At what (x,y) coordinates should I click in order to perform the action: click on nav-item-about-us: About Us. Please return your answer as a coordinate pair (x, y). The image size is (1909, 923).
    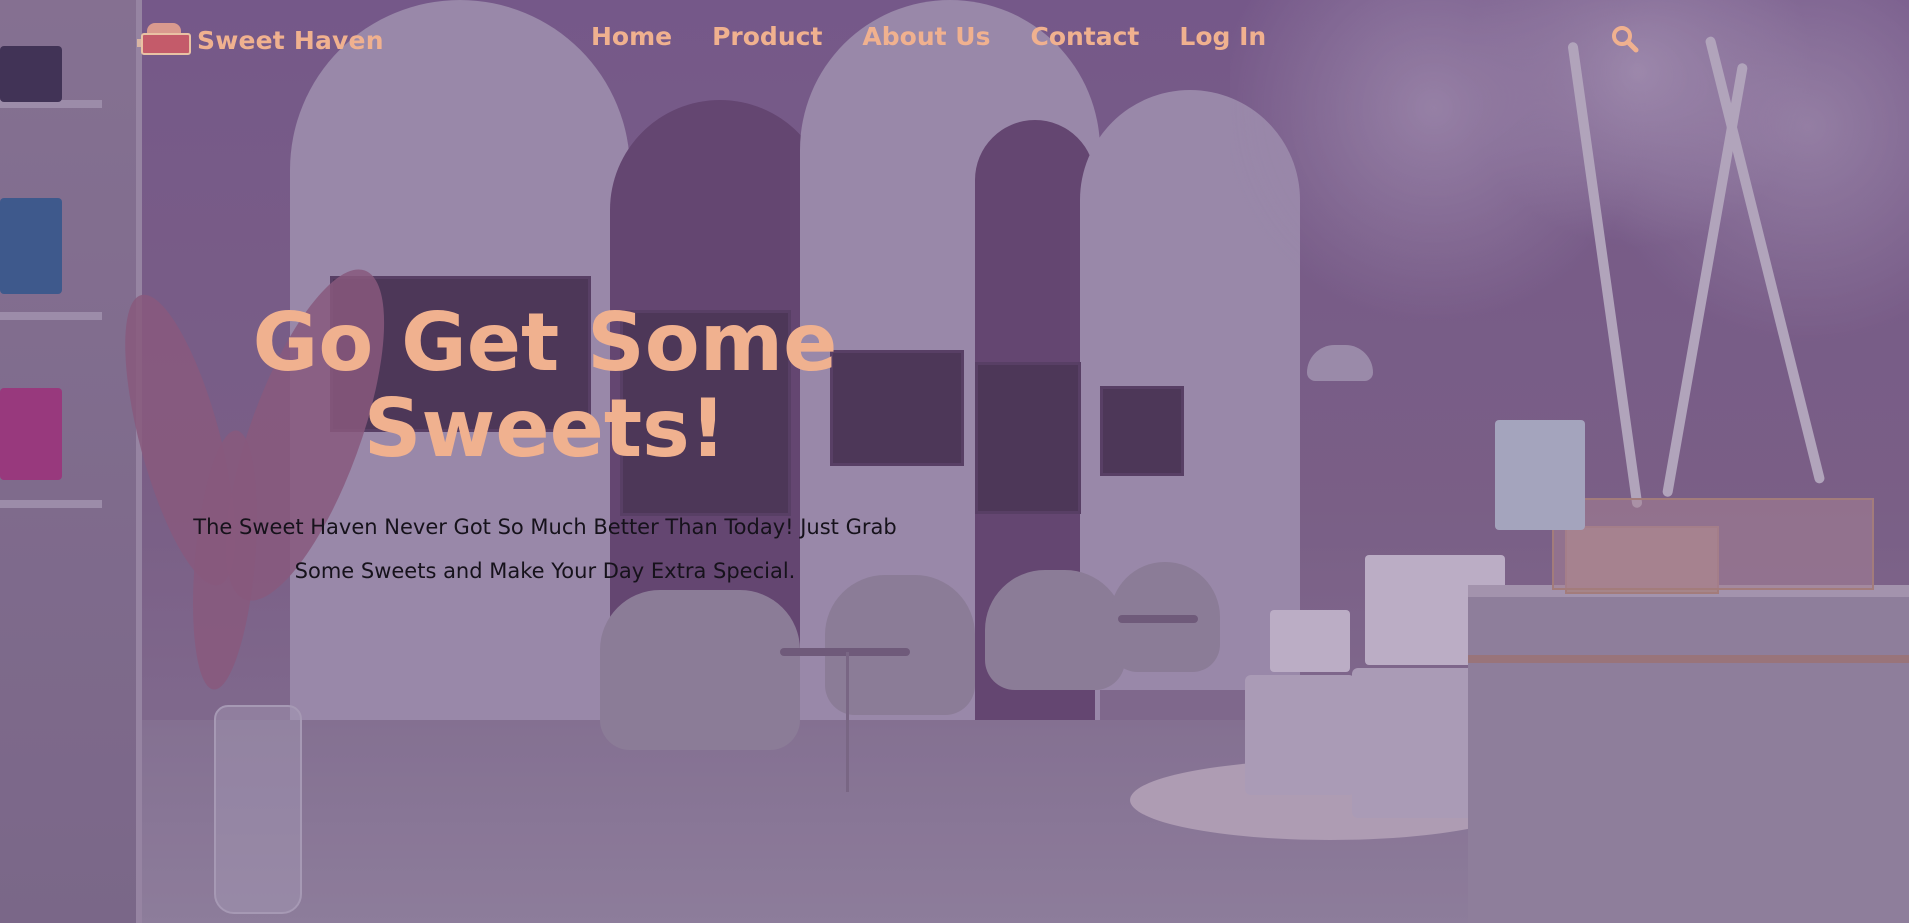
    Looking at the image, I should click on (926, 36).